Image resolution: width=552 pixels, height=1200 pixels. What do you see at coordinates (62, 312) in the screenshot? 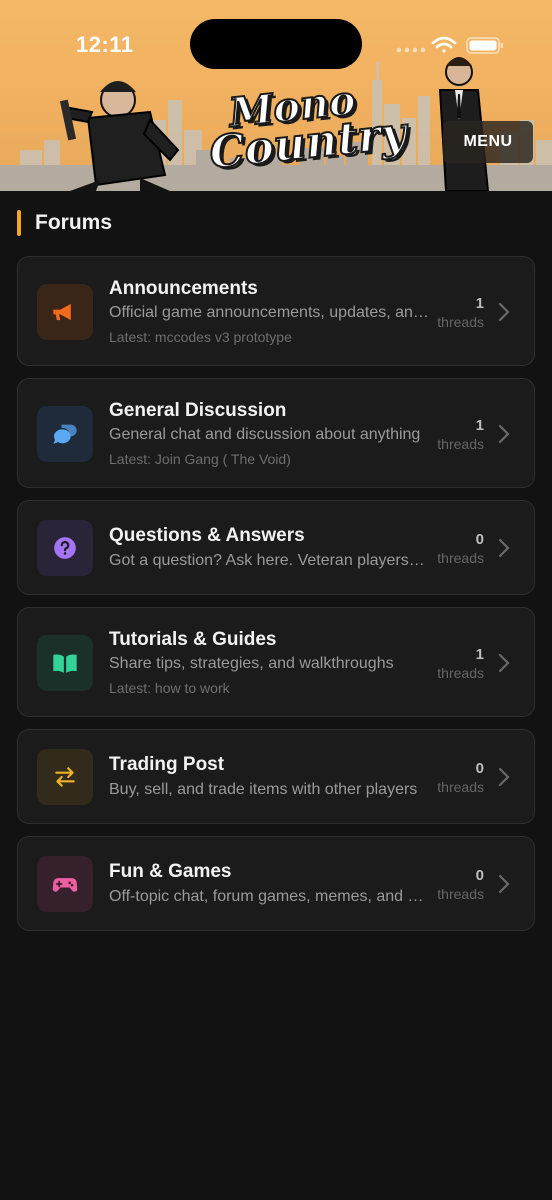
I see `megaphone-icon` at bounding box center [62, 312].